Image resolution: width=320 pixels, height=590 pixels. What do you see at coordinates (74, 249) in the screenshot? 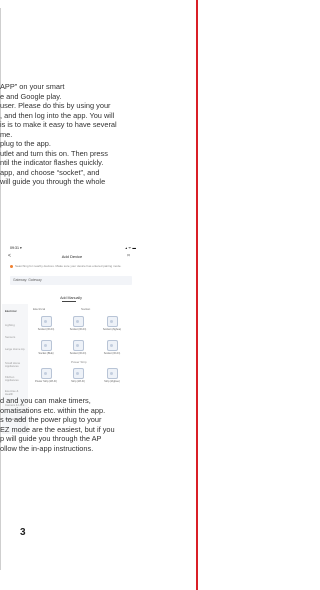
I see `status-bar: 09:31 ▾ ▴ ᯤ ▬` at bounding box center [74, 249].